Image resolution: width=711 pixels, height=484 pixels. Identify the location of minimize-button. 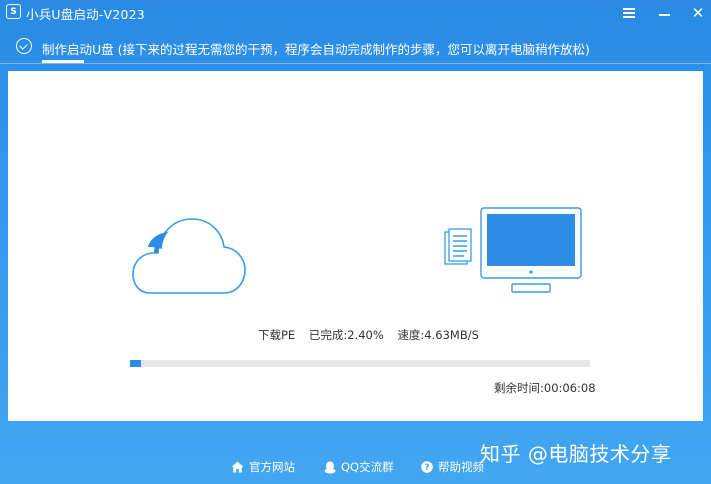
(664, 13).